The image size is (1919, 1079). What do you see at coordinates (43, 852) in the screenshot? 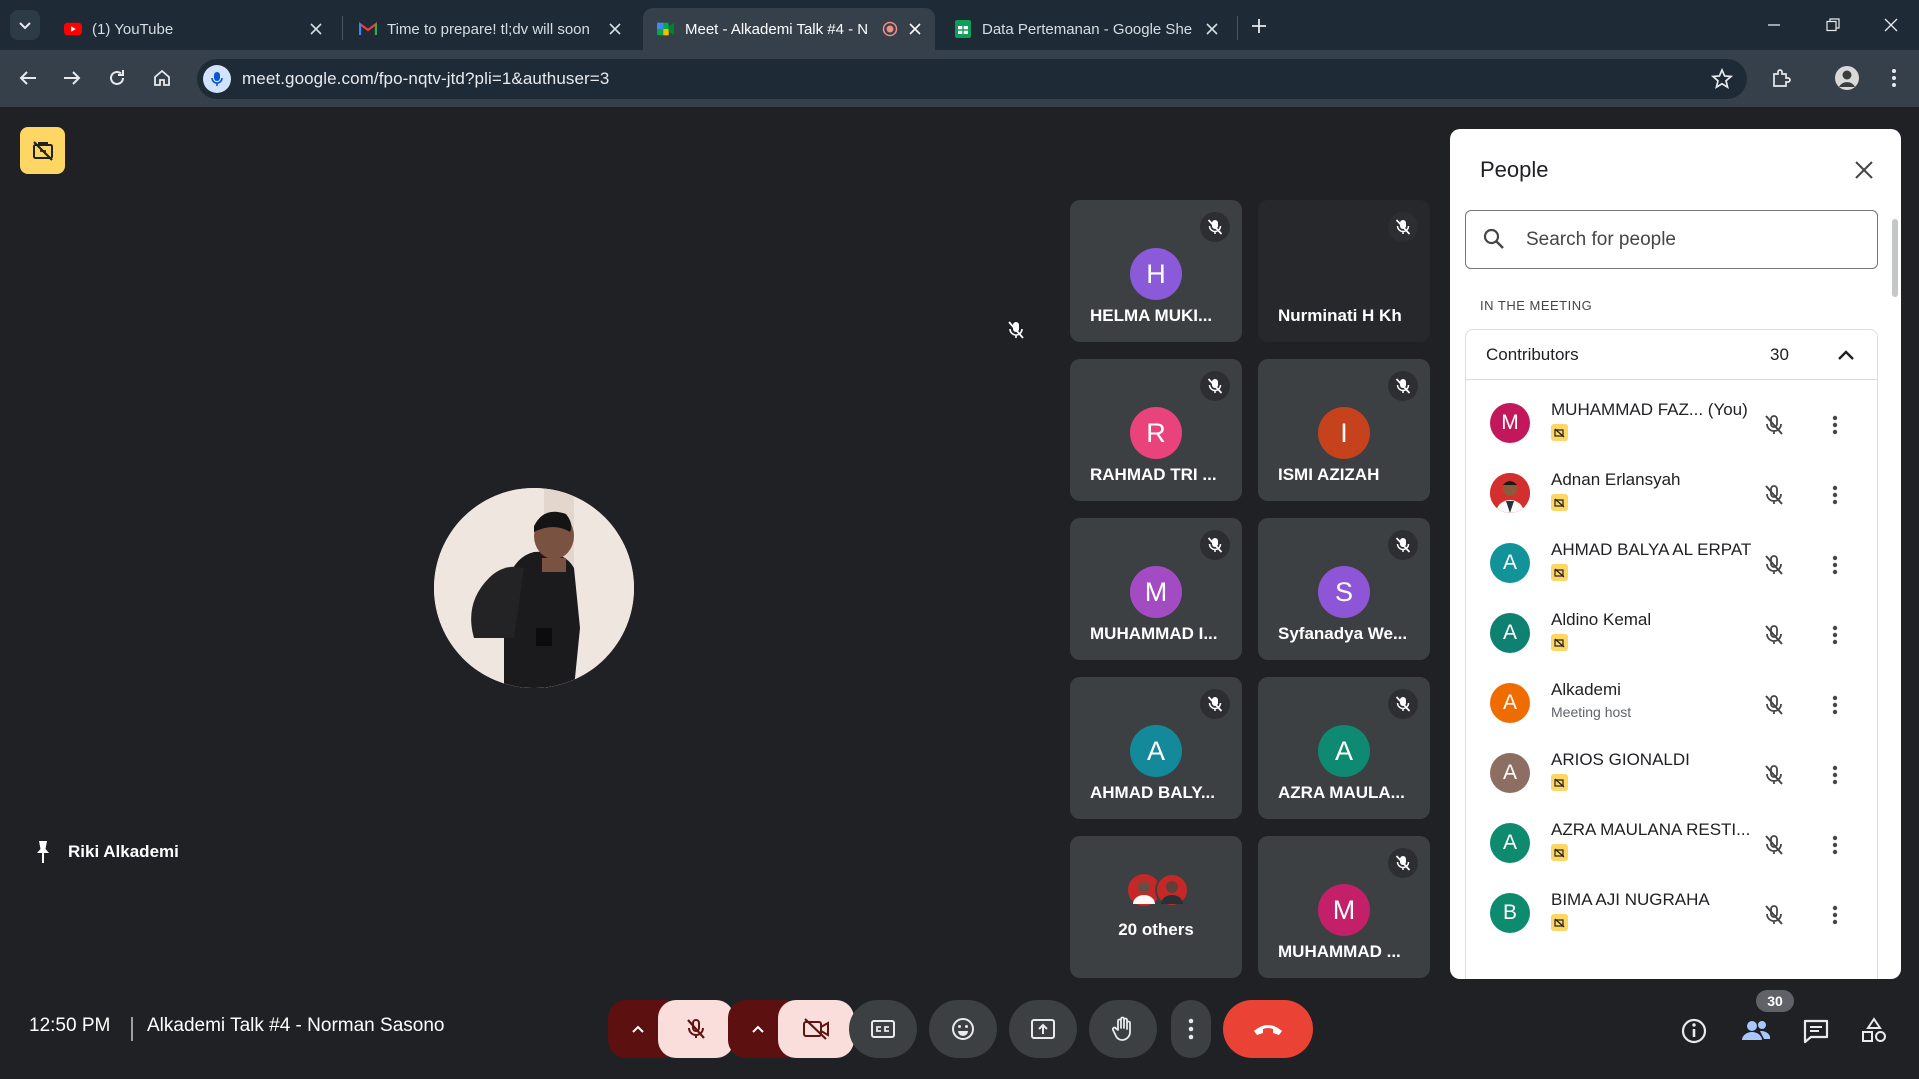
I see `pin-icon` at bounding box center [43, 852].